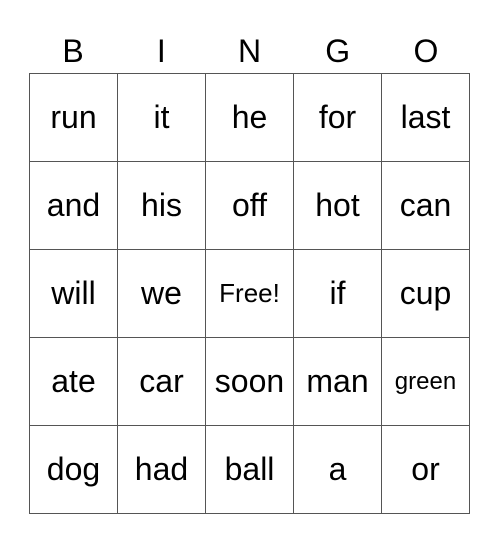  What do you see at coordinates (338, 470) in the screenshot?
I see `bingo-cell: a` at bounding box center [338, 470].